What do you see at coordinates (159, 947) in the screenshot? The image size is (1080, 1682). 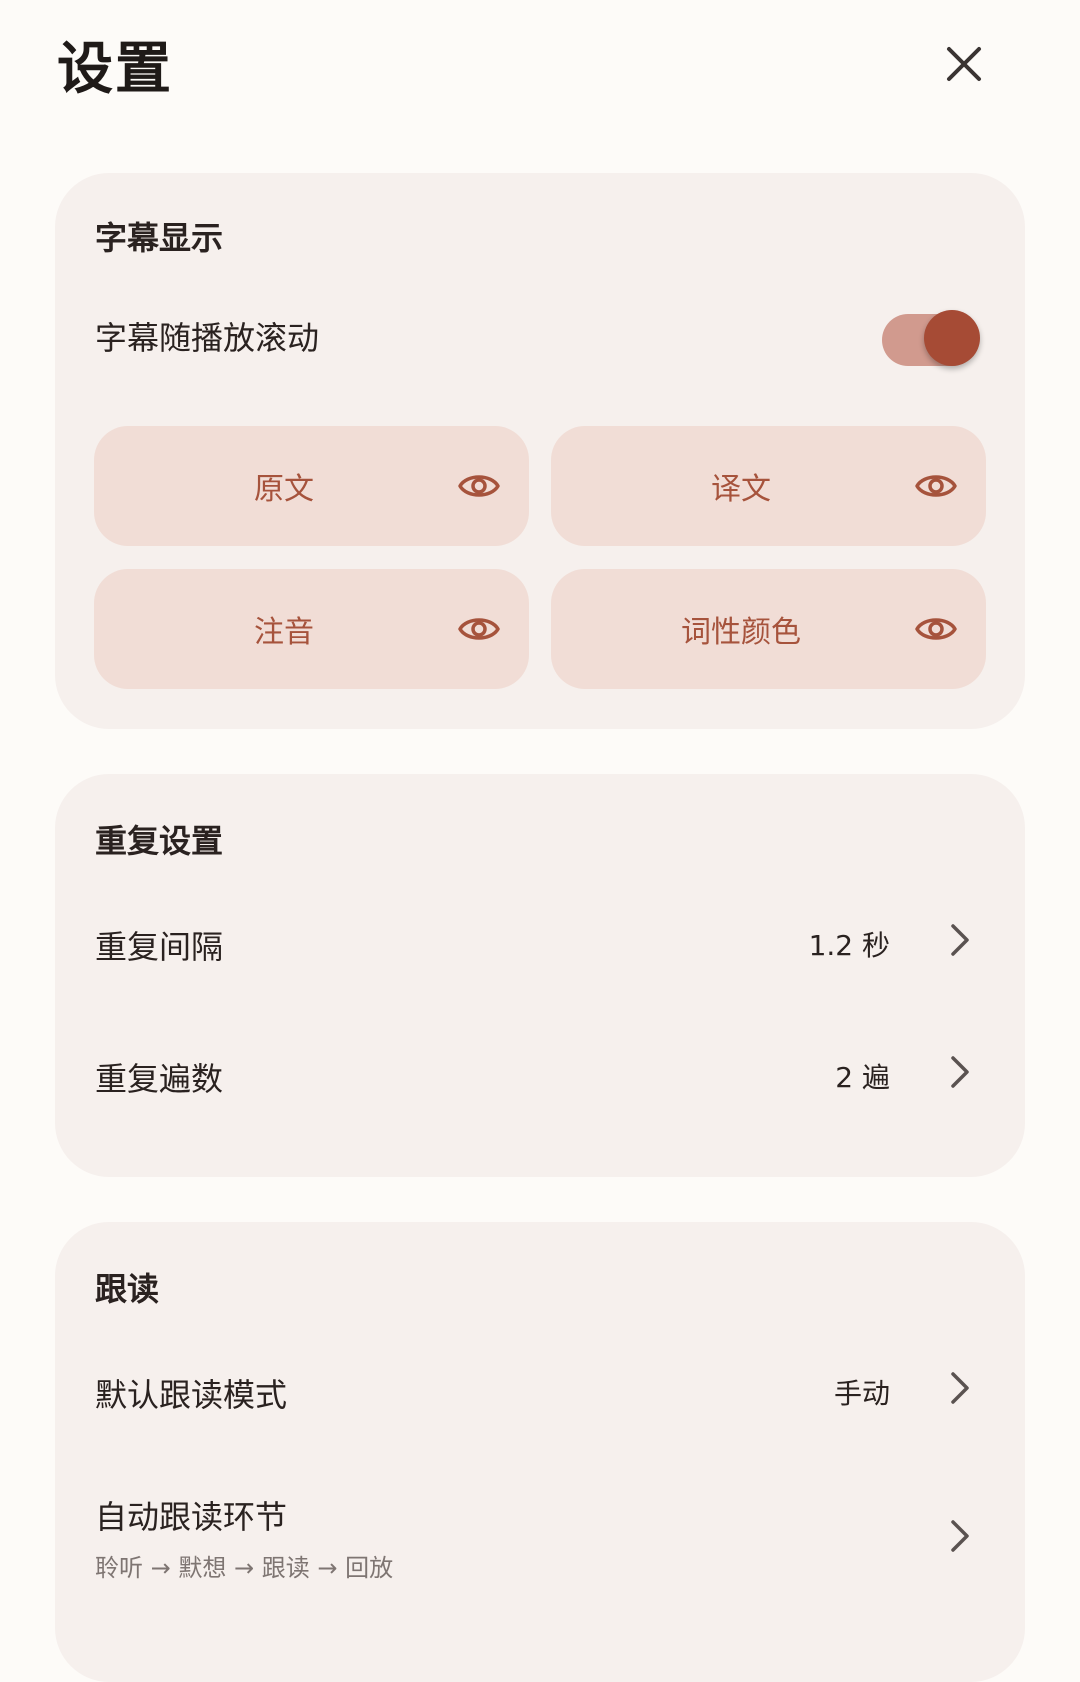 I see `repeat-interval-label: 重复间隔` at bounding box center [159, 947].